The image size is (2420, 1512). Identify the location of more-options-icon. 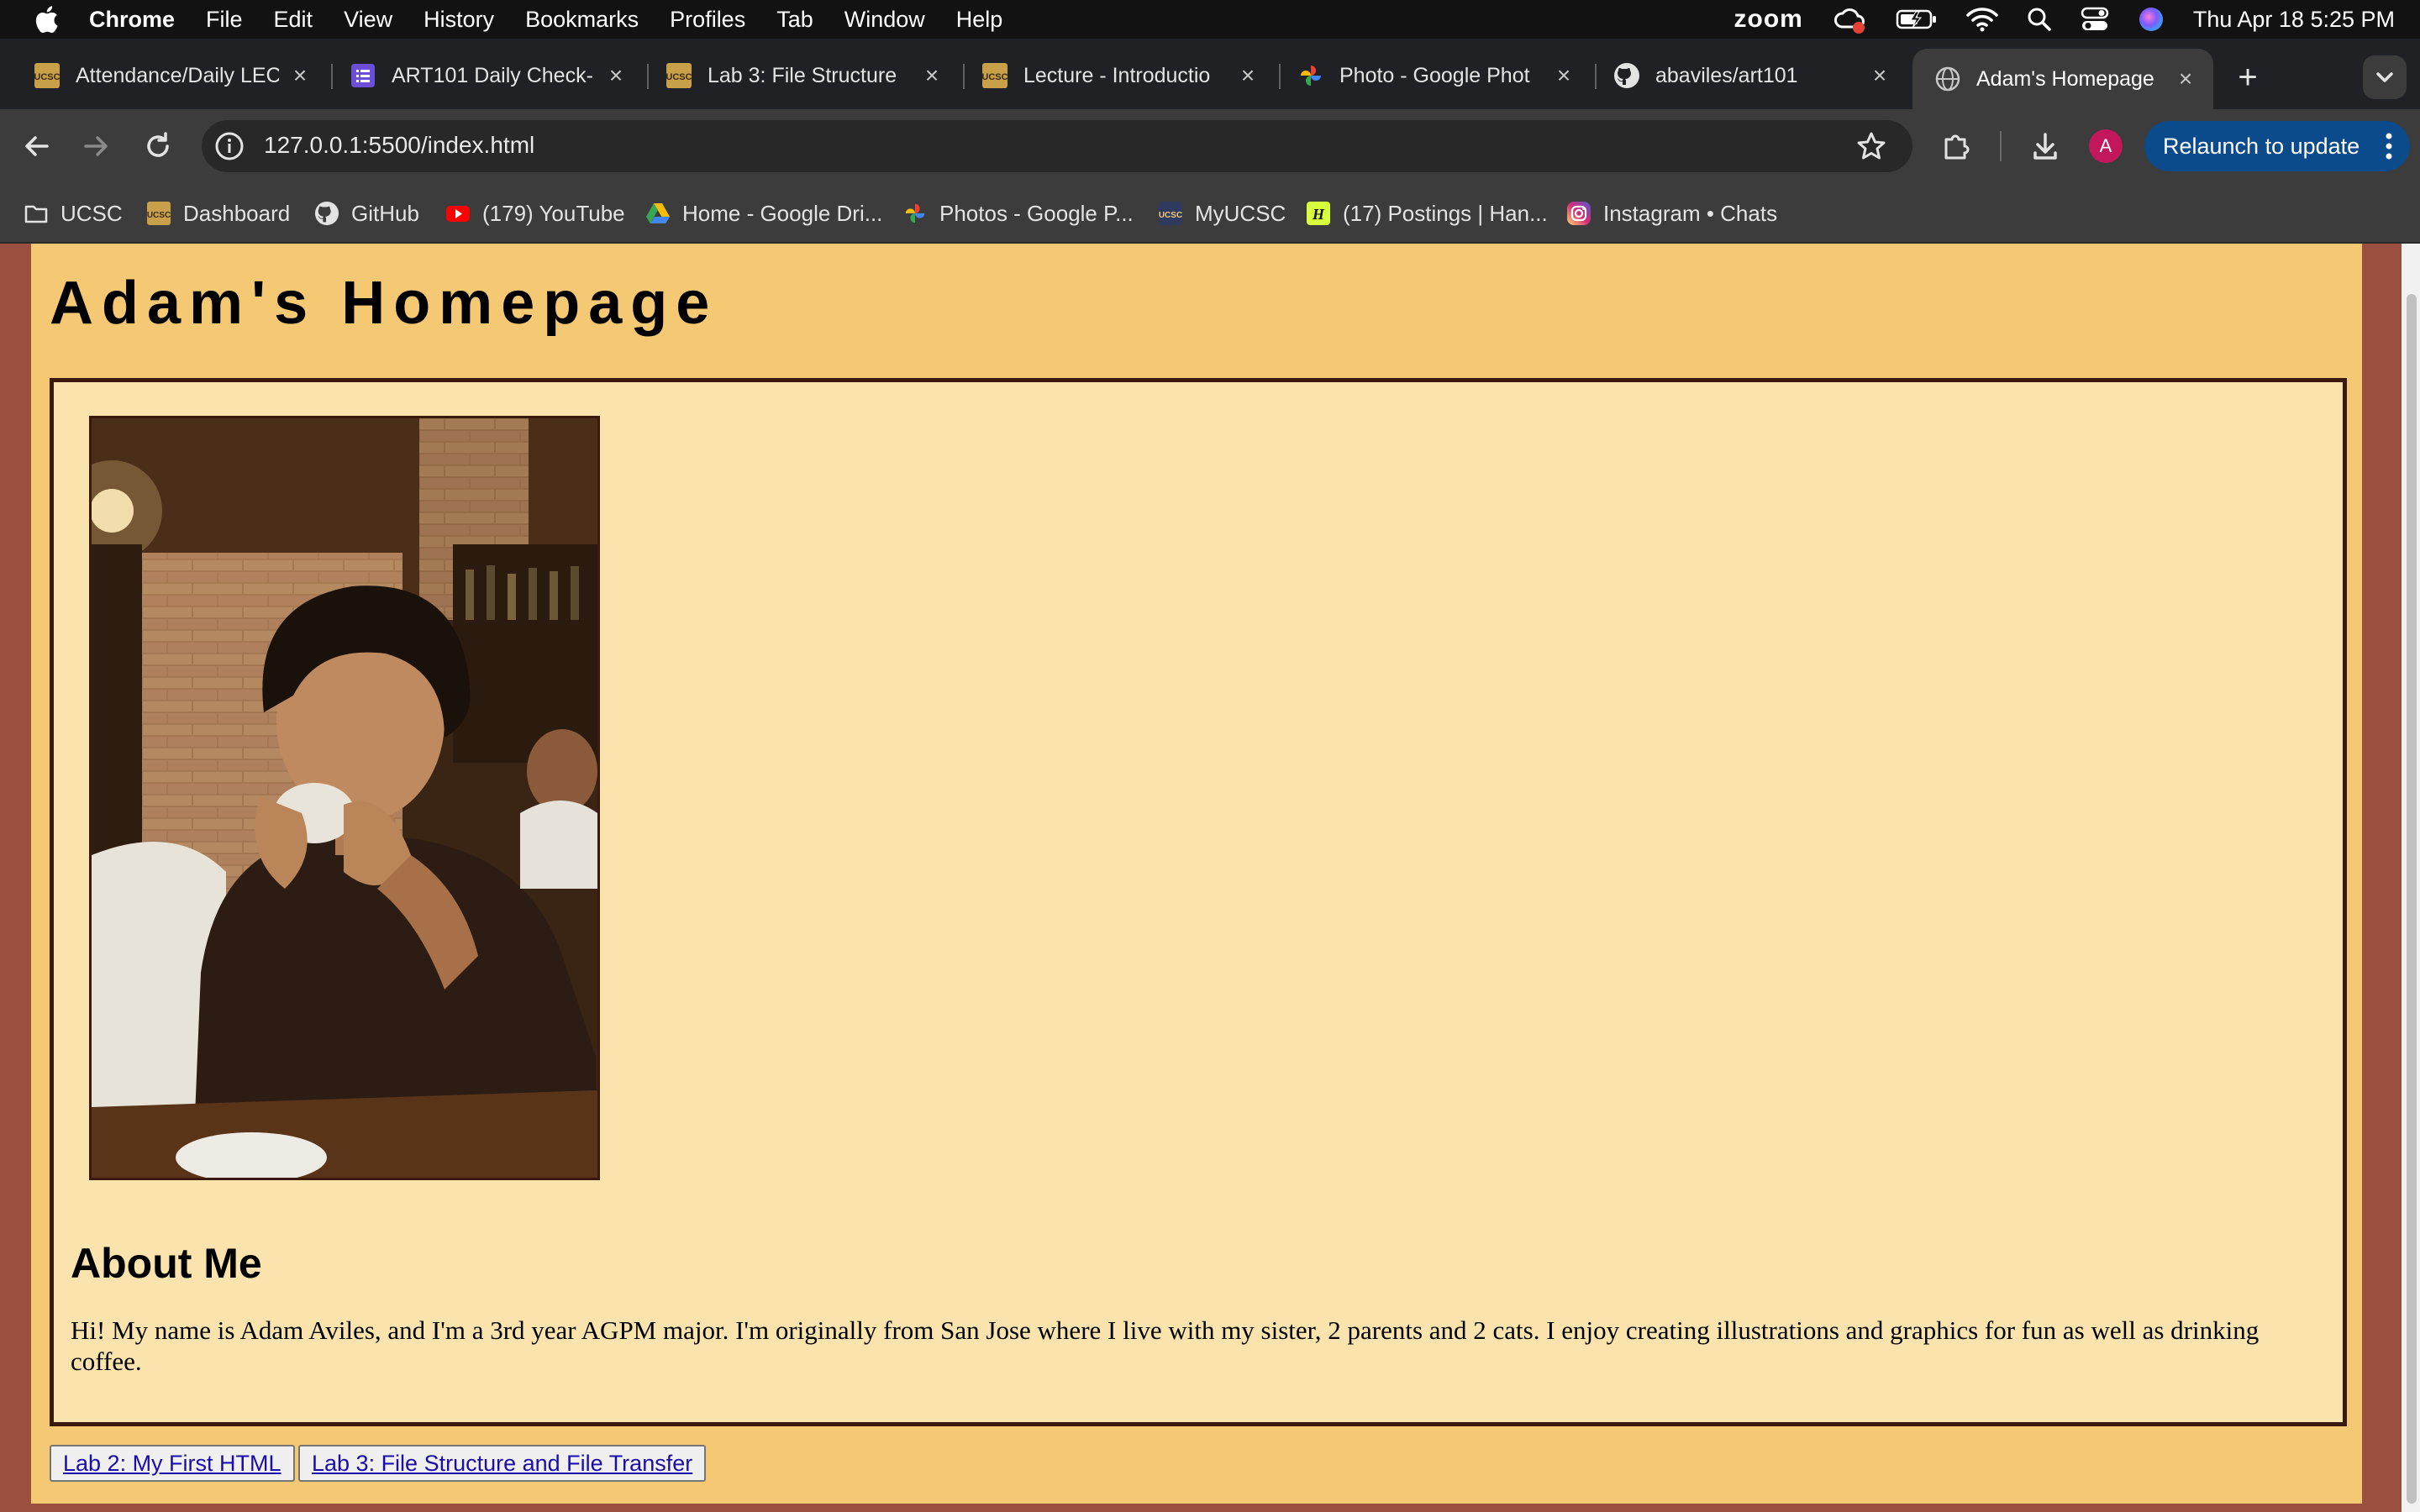
(2389, 146).